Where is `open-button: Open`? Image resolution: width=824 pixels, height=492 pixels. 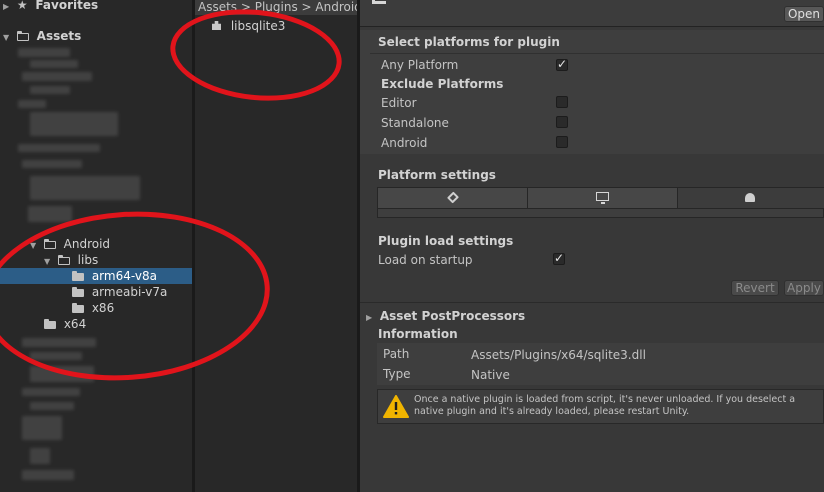 open-button: Open is located at coordinates (804, 14).